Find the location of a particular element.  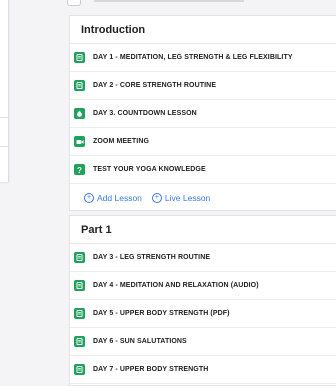

left-panel is located at coordinates (4, 91).